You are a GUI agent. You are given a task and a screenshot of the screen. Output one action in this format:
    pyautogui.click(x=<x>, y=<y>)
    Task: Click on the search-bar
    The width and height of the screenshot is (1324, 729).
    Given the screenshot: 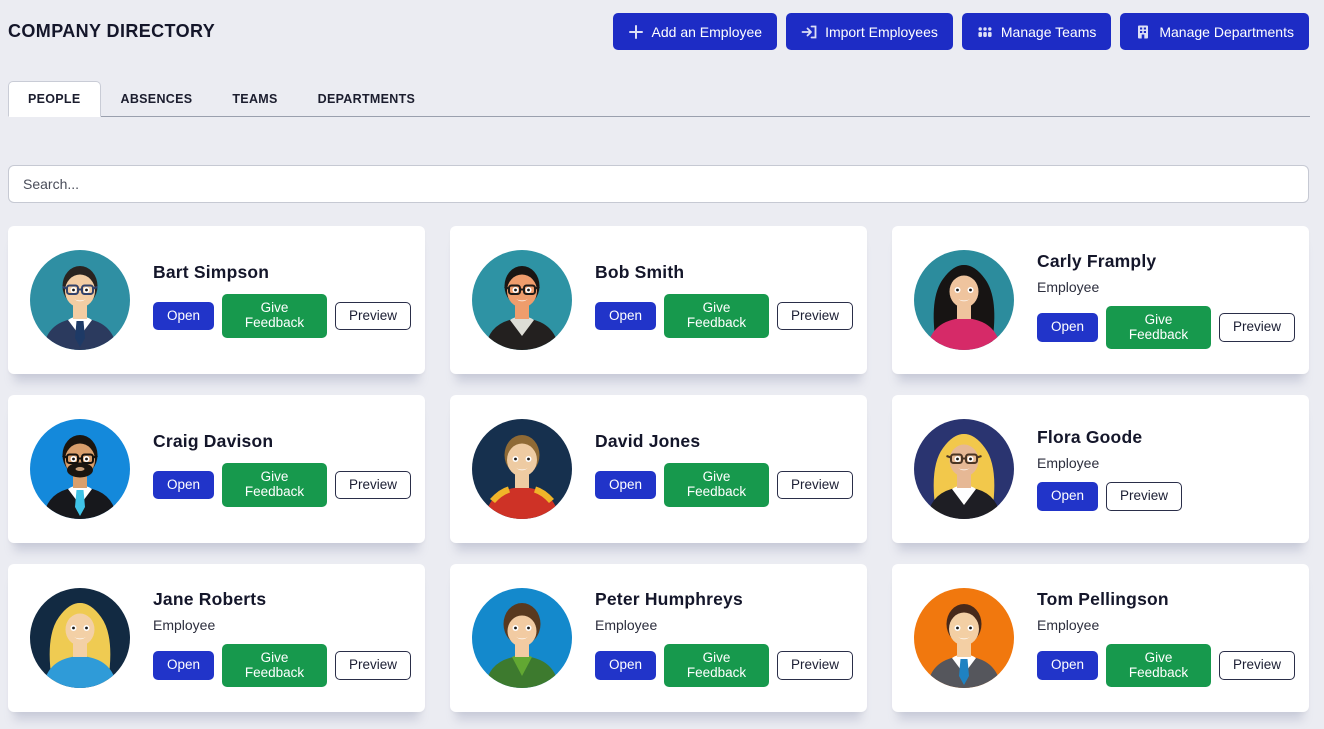 What is the action you would take?
    pyautogui.click(x=658, y=184)
    